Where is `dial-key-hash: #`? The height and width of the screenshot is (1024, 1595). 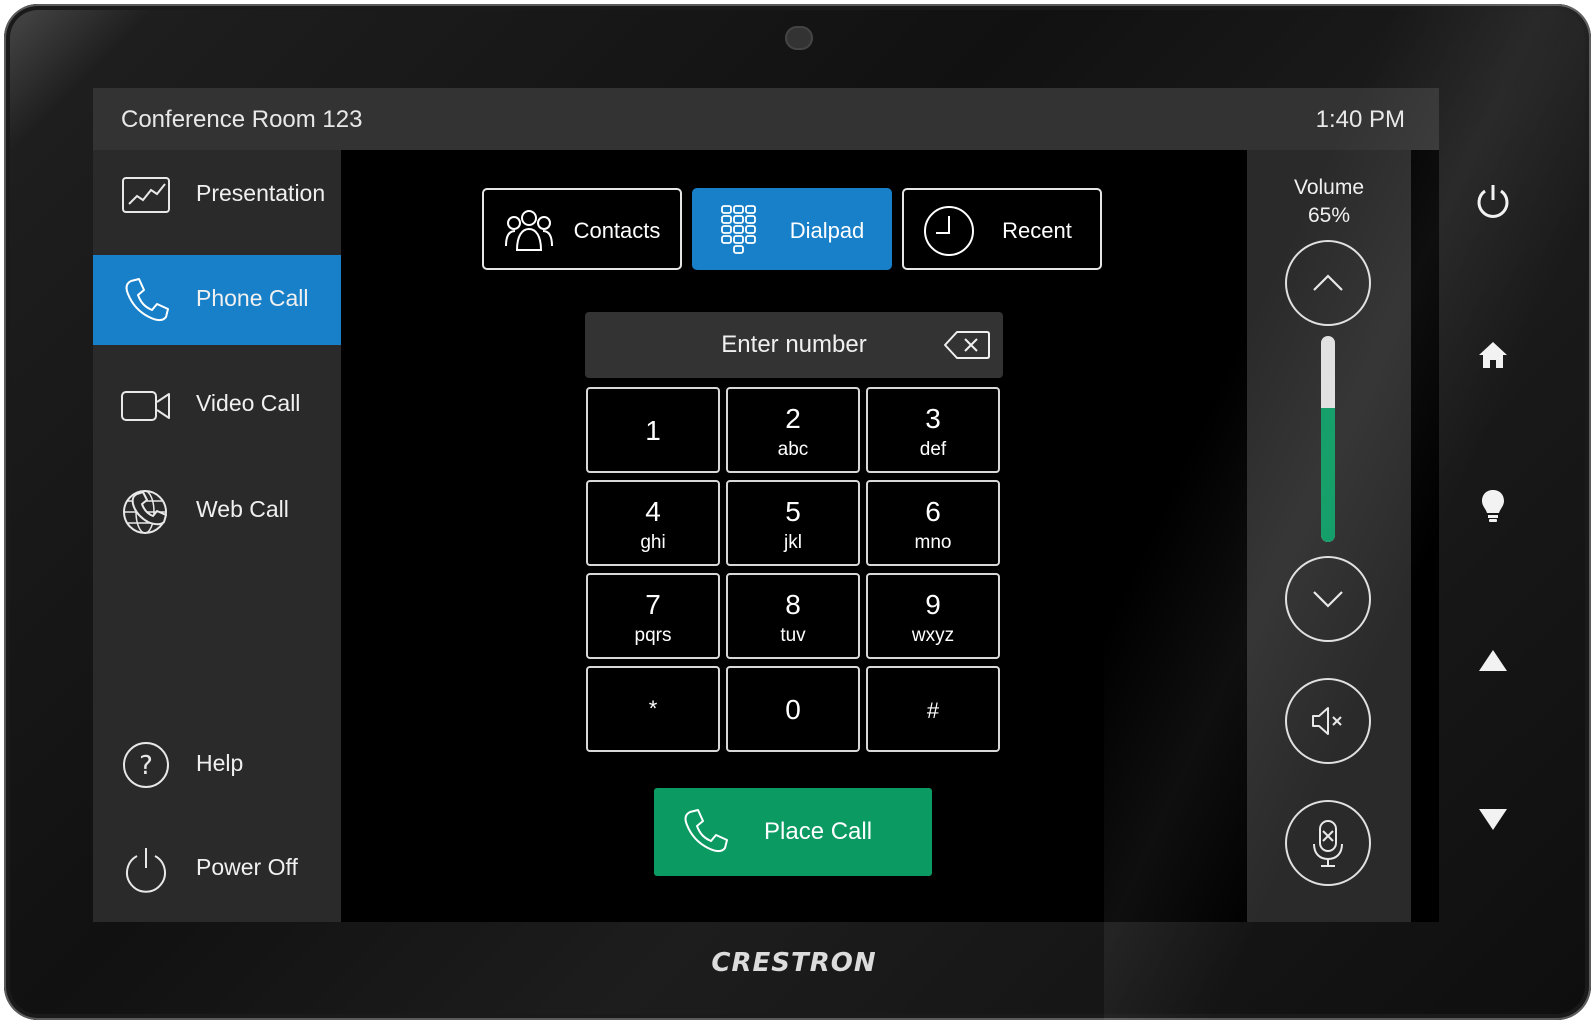
dial-key-hash: # is located at coordinates (933, 709).